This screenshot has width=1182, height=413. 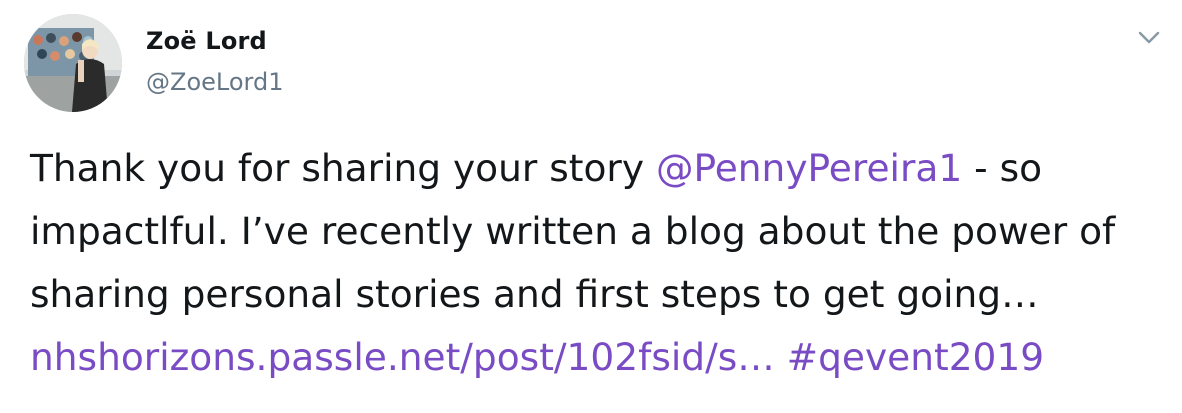 I want to click on mention-link: @PennyPereira1, so click(x=809, y=168).